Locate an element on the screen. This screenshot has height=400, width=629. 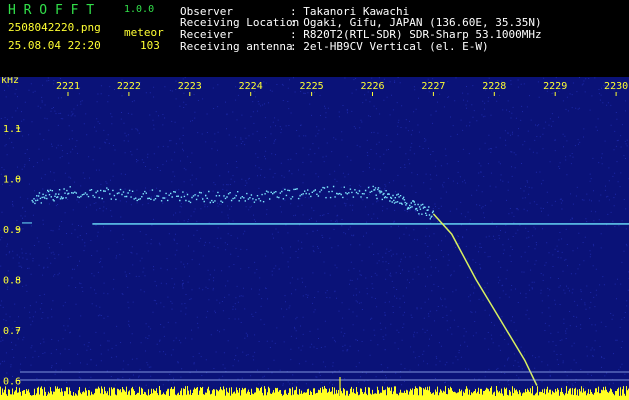
x-tick-label: 2230 is located at coordinates (616, 86).